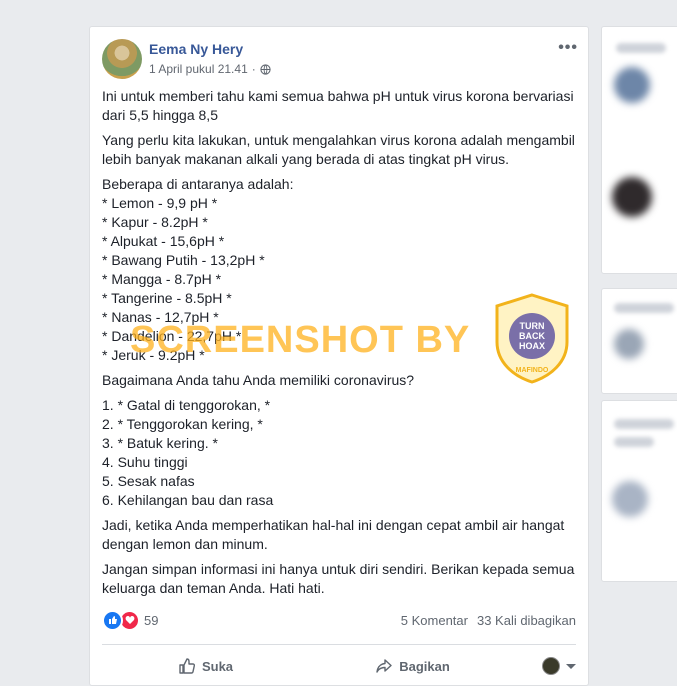 Image resolution: width=677 pixels, height=686 pixels. I want to click on post-timestamp: 1 April pukul 21.41, so click(198, 69).